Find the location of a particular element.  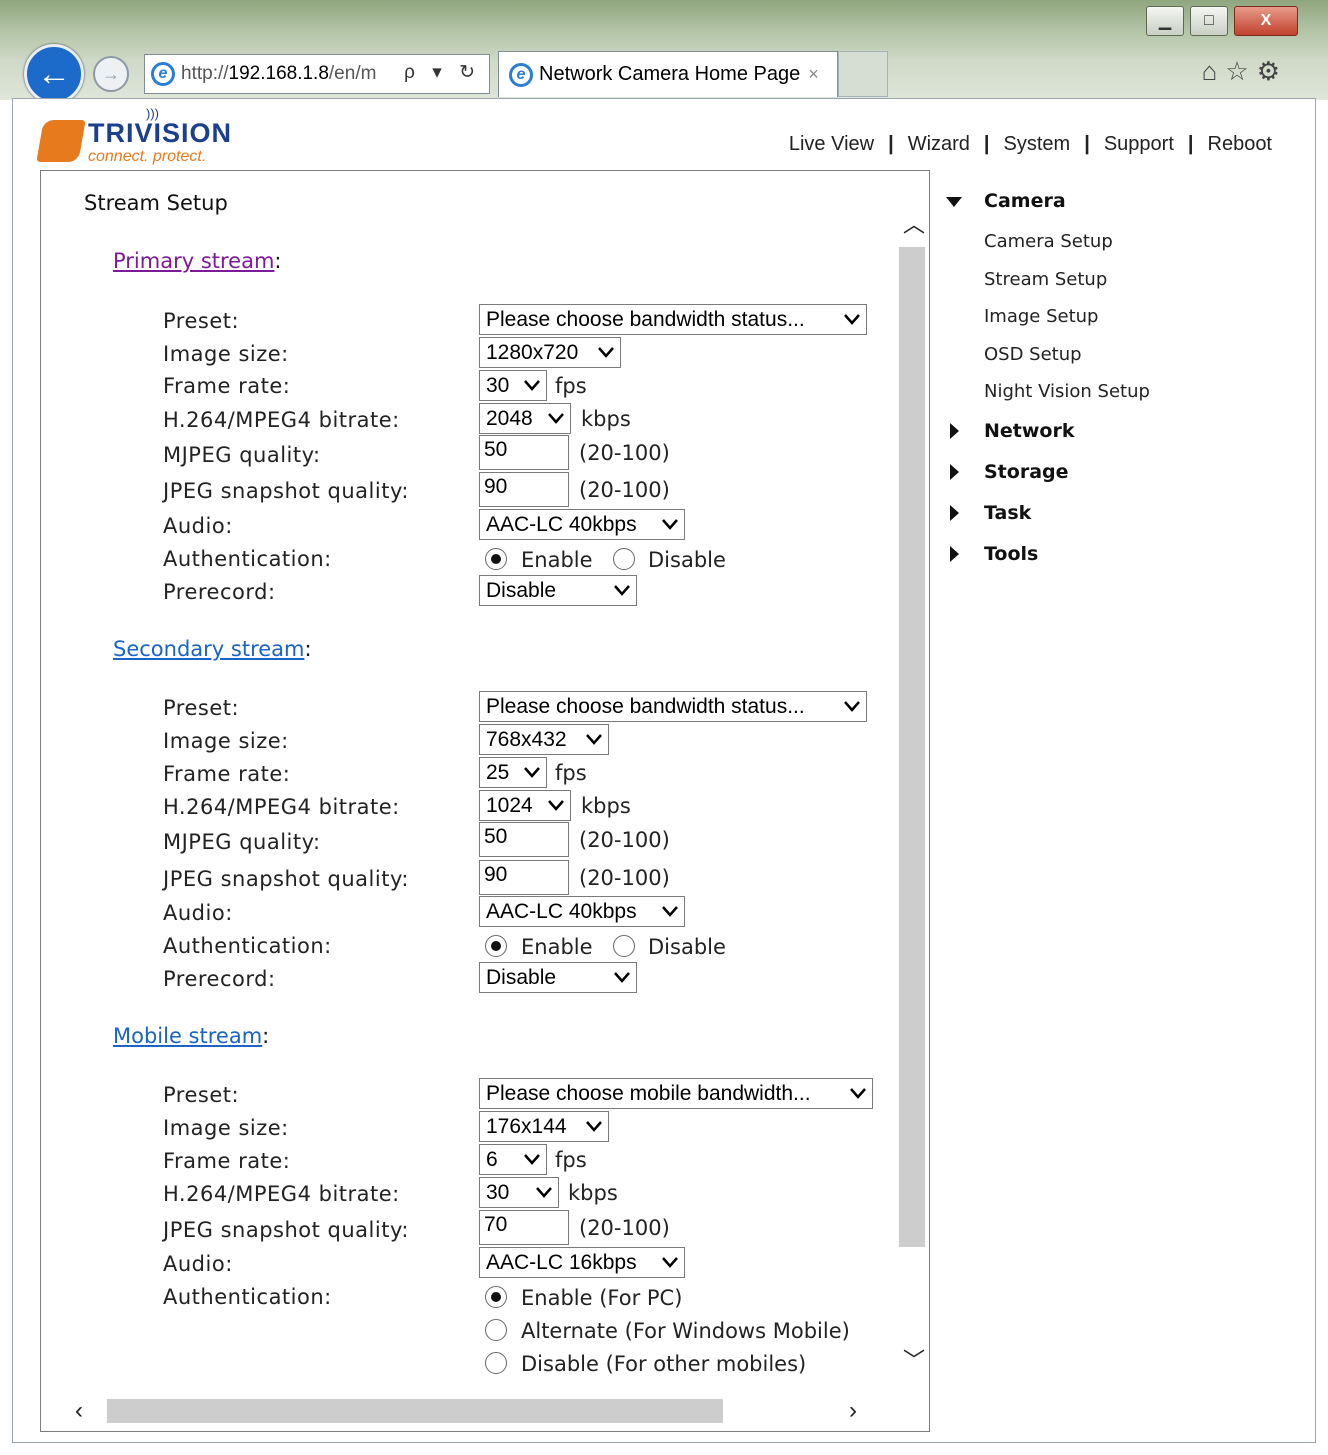

primary-prerecord-select: Disable is located at coordinates (558, 590).